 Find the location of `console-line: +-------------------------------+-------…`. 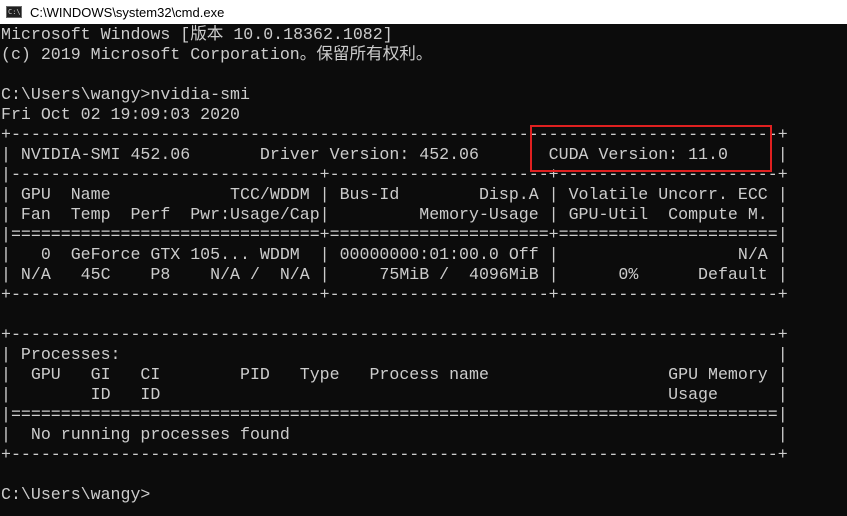

console-line: +-------------------------------+-------… is located at coordinates (394, 294).